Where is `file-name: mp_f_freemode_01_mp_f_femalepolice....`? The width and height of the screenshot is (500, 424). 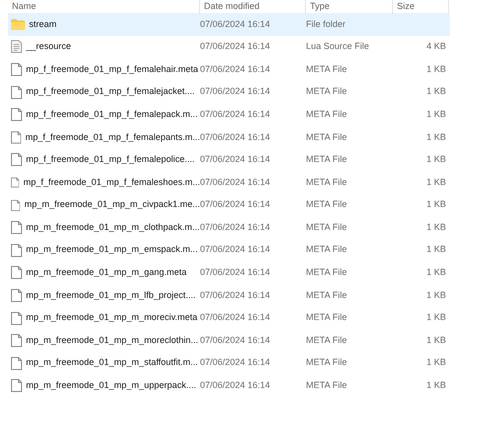 file-name: mp_f_freemode_01_mp_f_femalepolice.... is located at coordinates (110, 159).